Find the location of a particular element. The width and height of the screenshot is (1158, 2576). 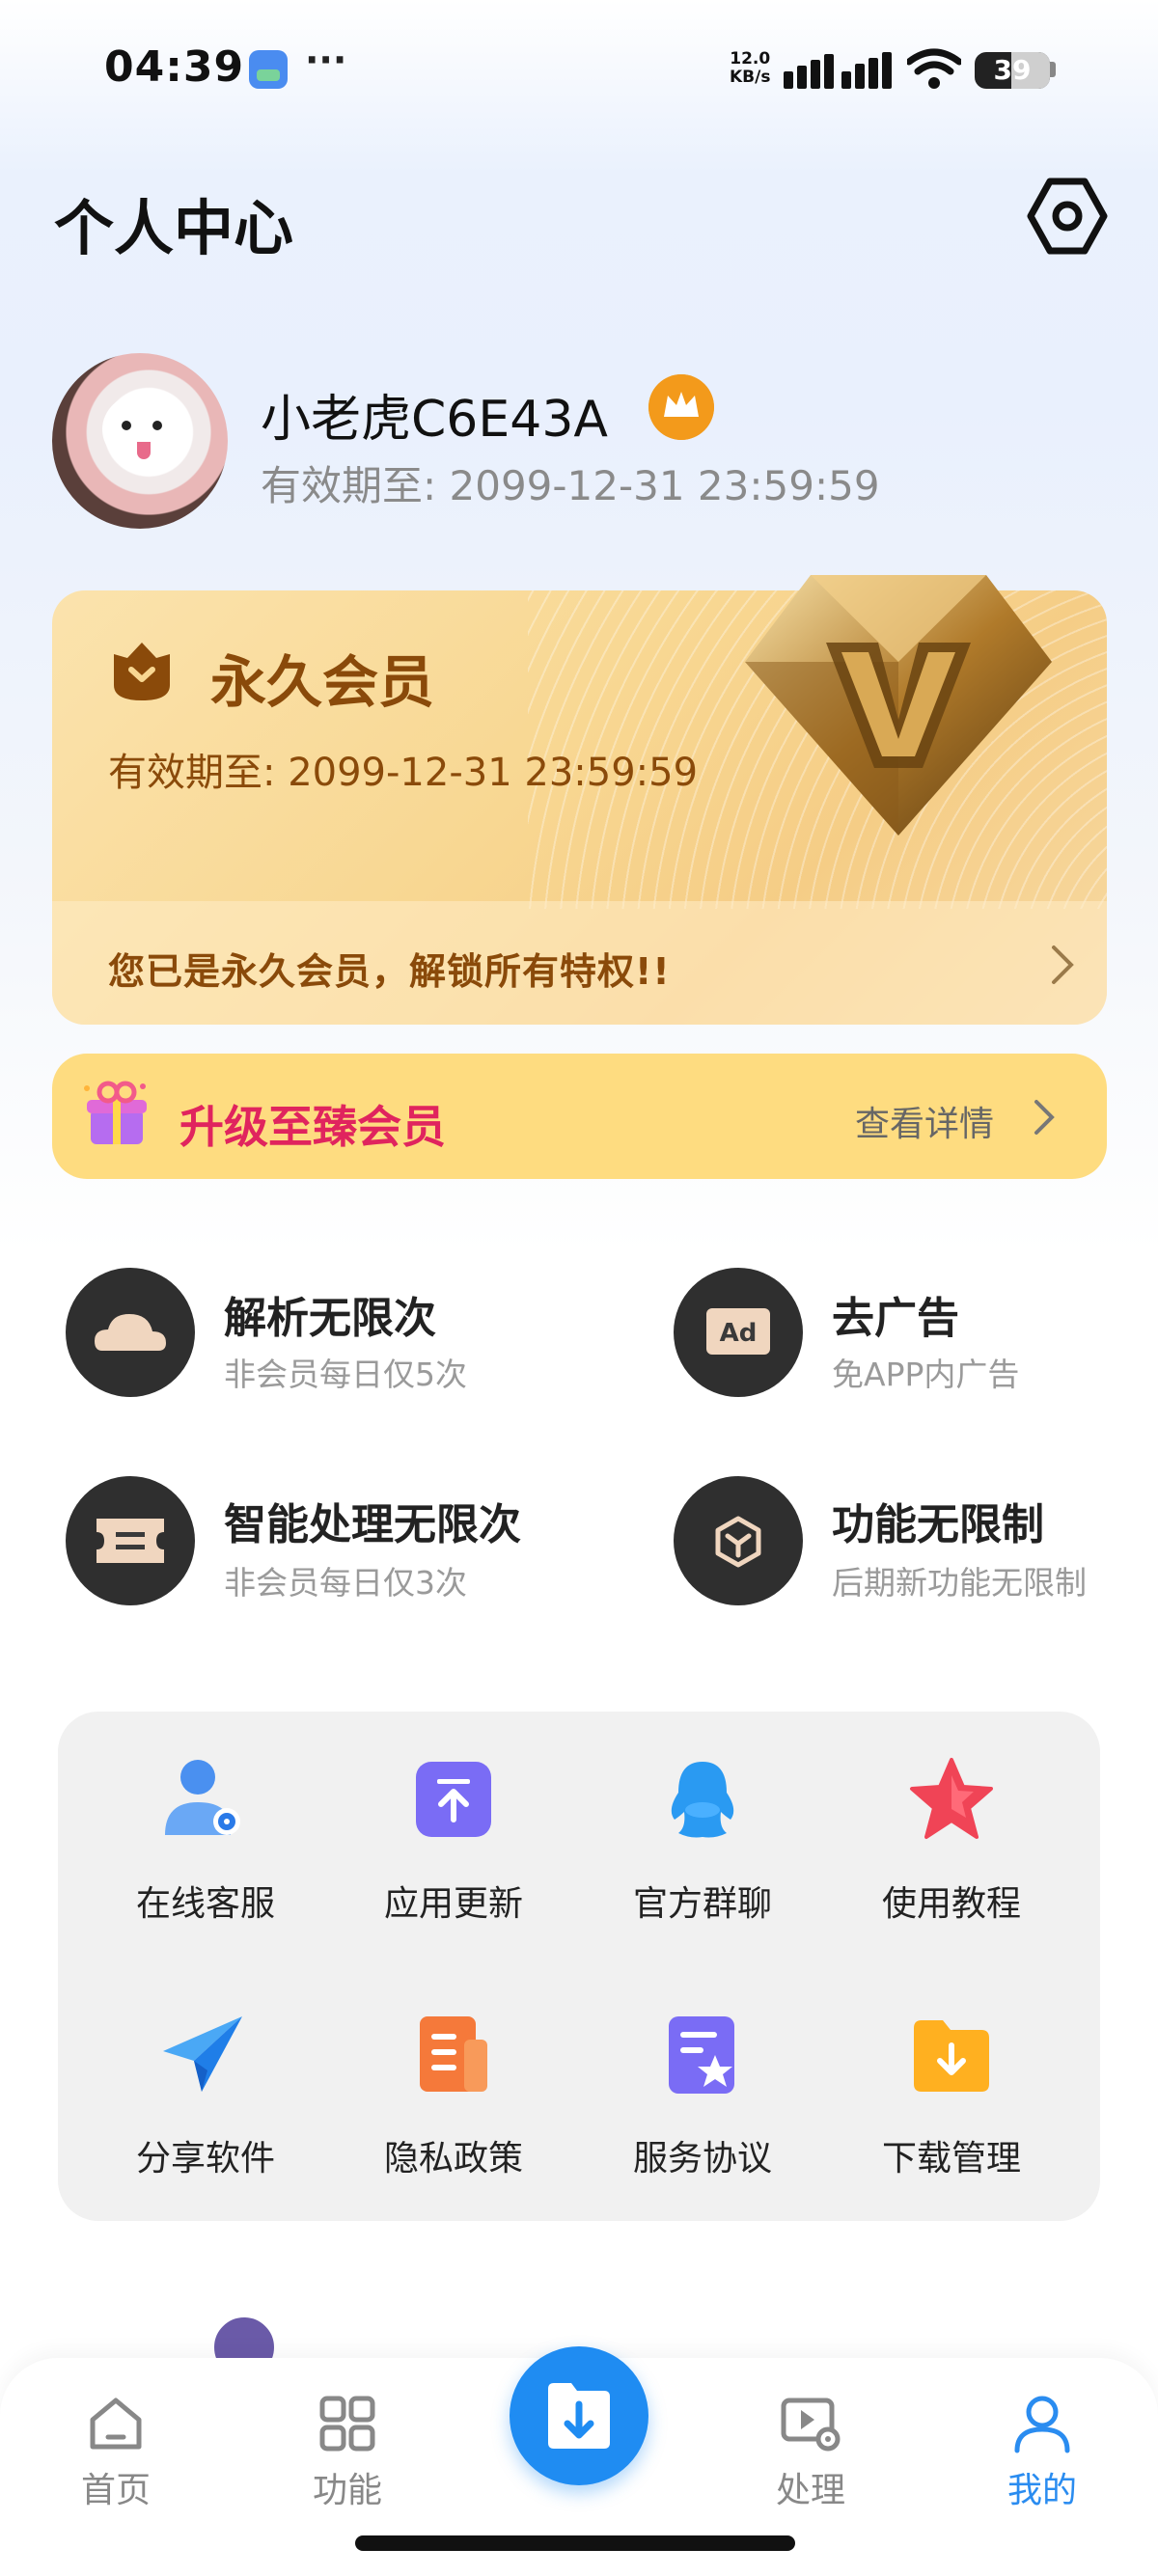

ad-icon: Ad is located at coordinates (738, 1333).